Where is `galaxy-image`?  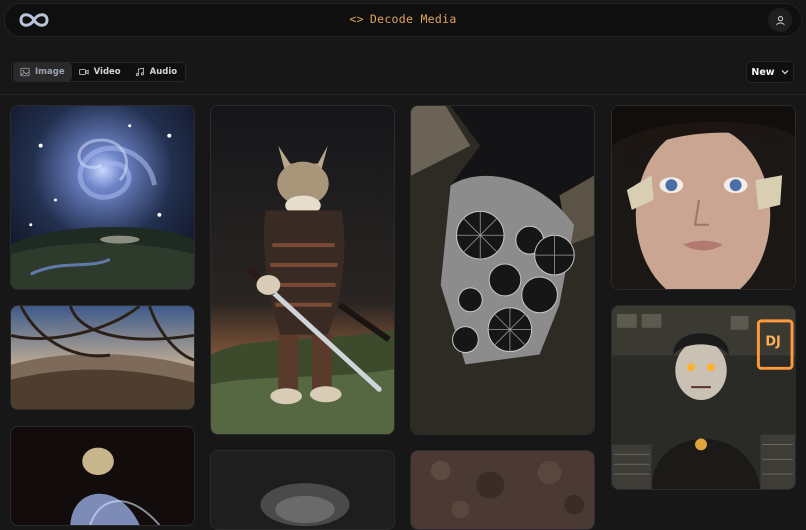
galaxy-image is located at coordinates (102, 197).